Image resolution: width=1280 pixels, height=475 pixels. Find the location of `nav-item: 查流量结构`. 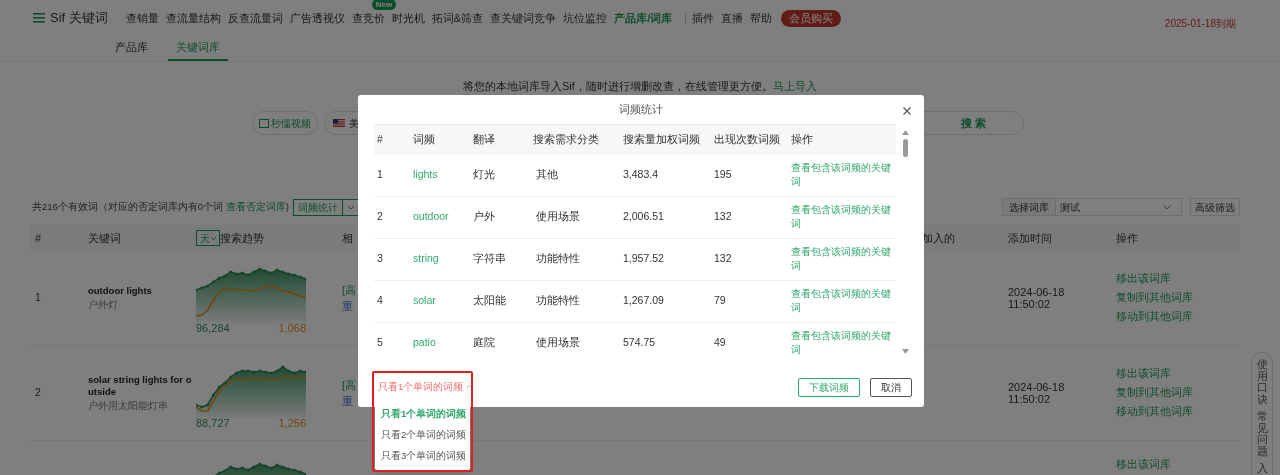

nav-item: 查流量结构 is located at coordinates (193, 17).